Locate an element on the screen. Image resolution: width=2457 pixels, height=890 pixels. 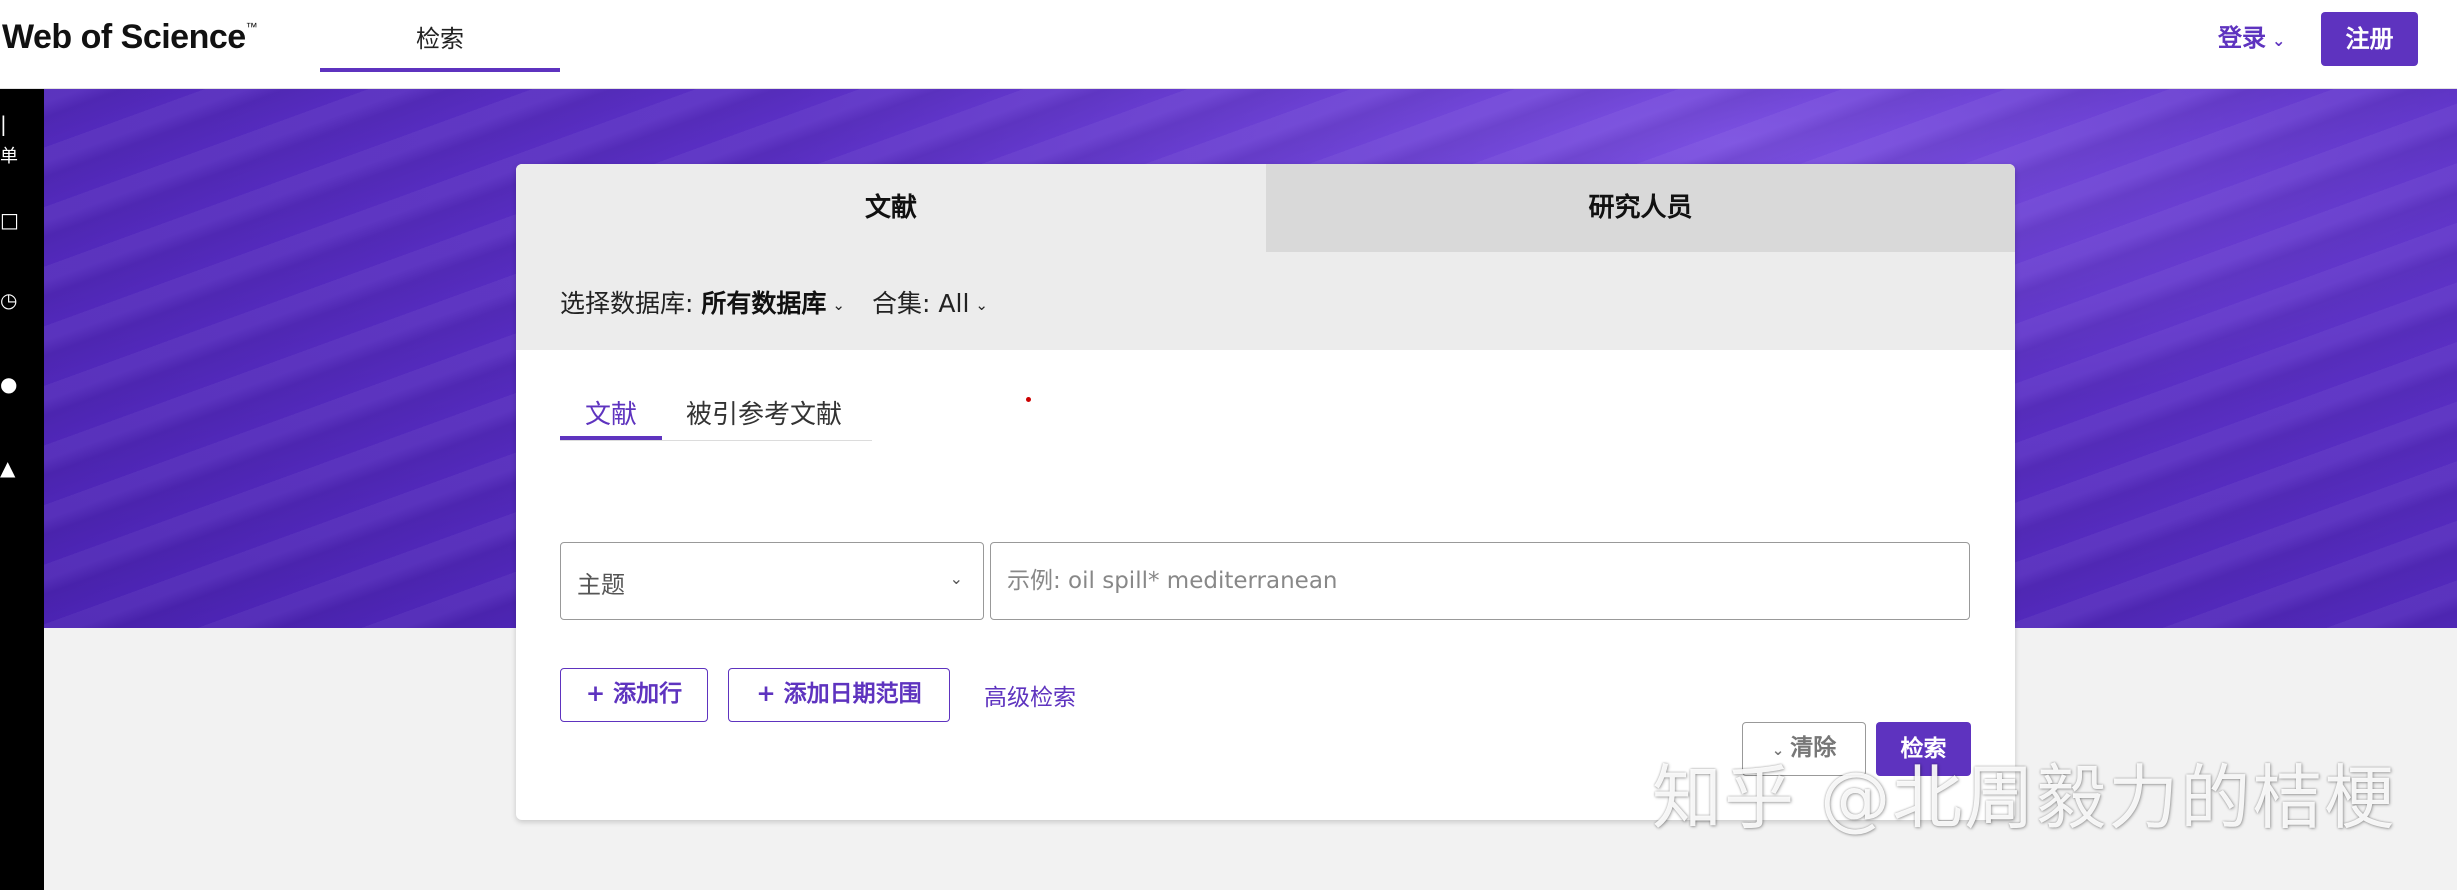
search-subtabs: 文献 被引参考文献 is located at coordinates (716, 419).